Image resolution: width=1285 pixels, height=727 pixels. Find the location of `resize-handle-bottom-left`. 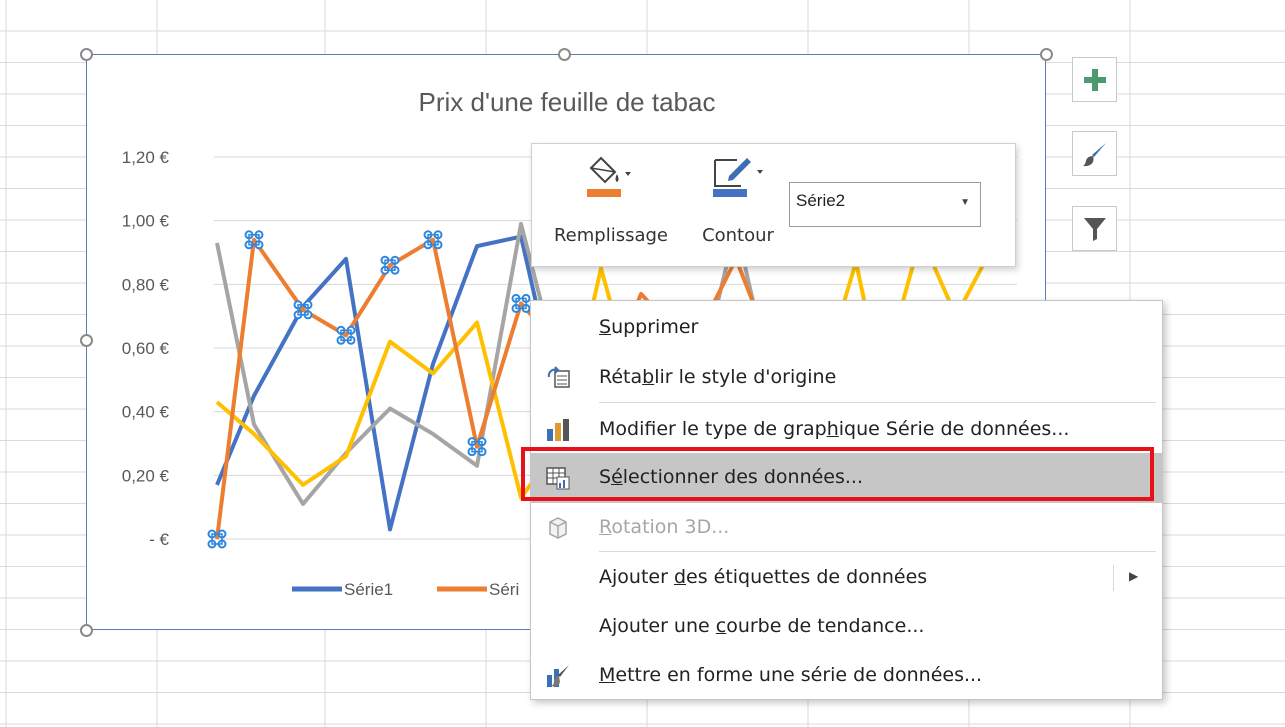

resize-handle-bottom-left is located at coordinates (86, 630).